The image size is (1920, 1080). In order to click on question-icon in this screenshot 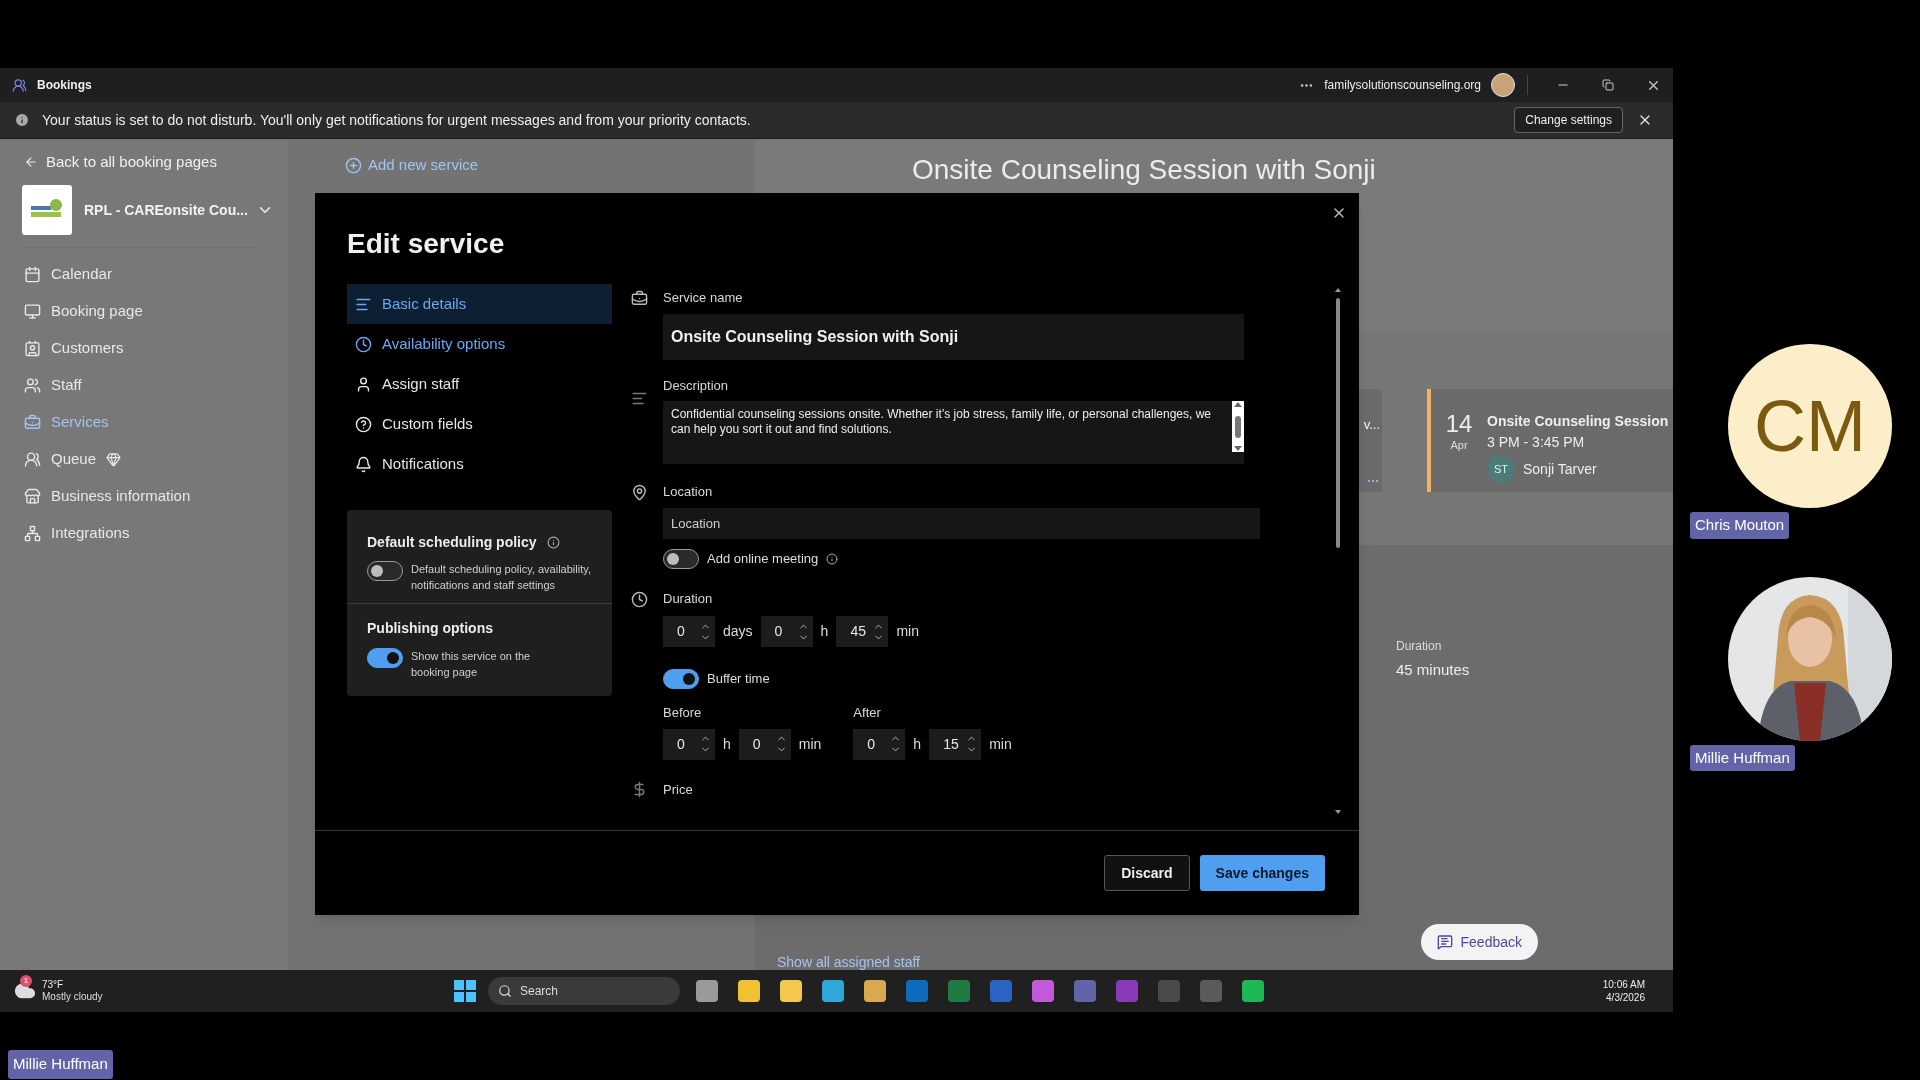, I will do `click(363, 424)`.